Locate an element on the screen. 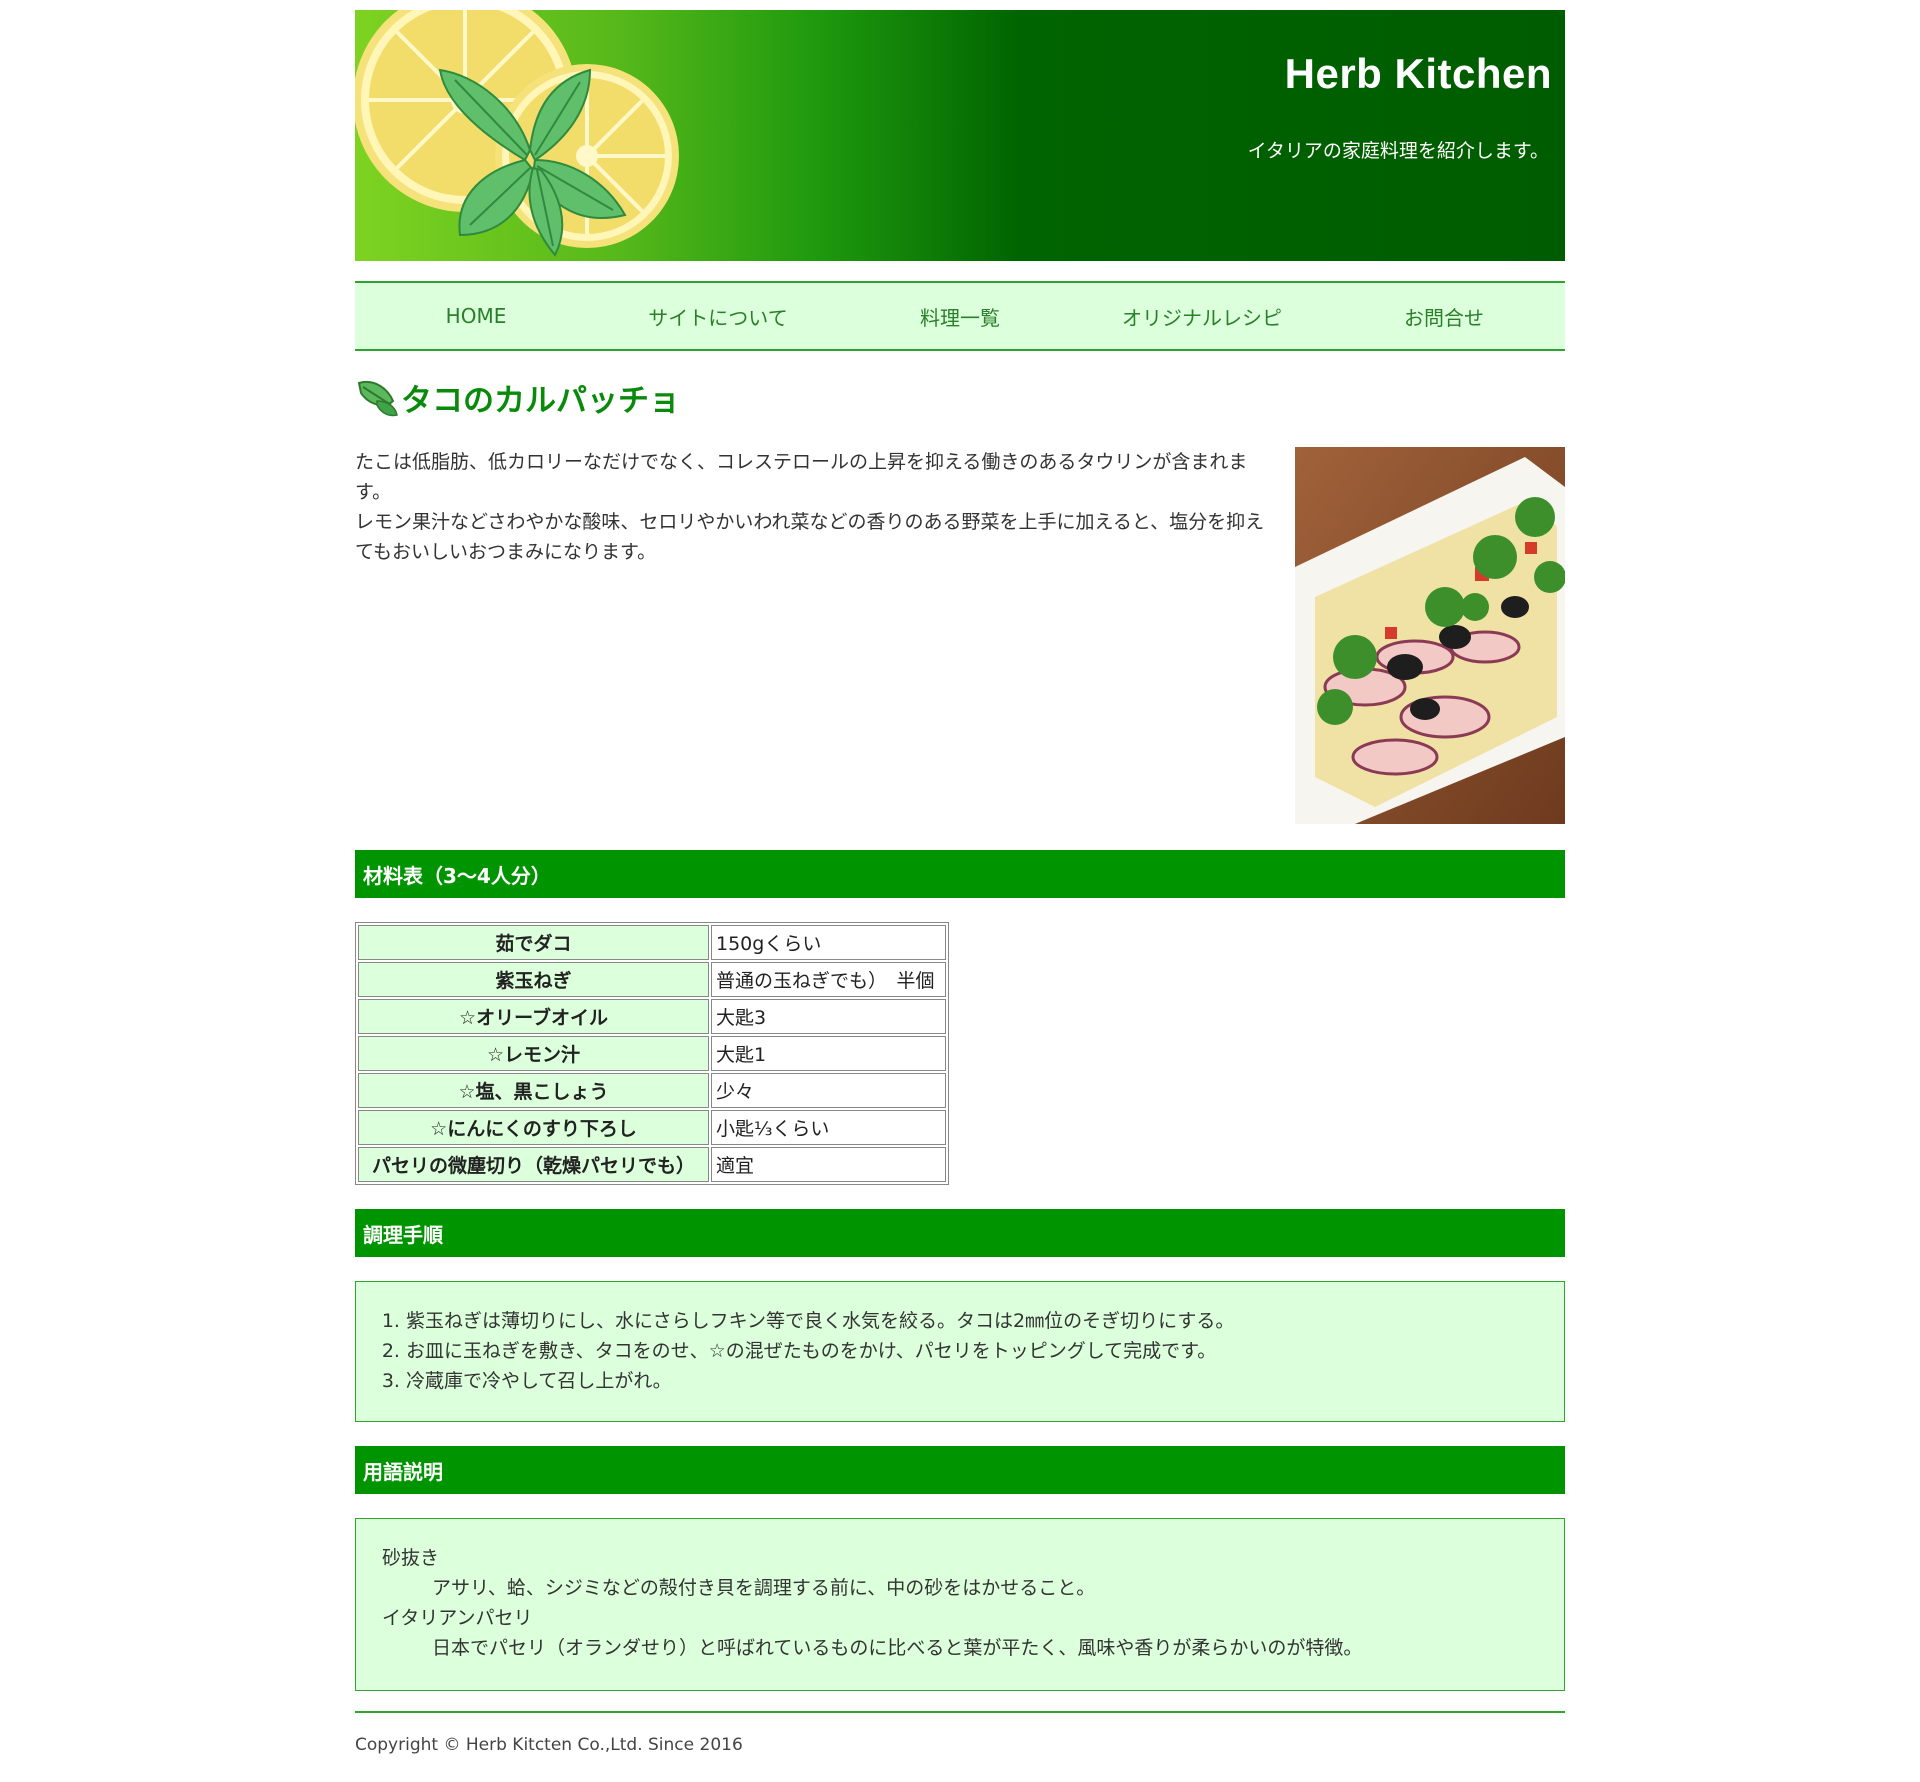 Image resolution: width=1920 pixels, height=1782 pixels. table-row: ☆オリーブオイル 大匙3 is located at coordinates (652, 1016).